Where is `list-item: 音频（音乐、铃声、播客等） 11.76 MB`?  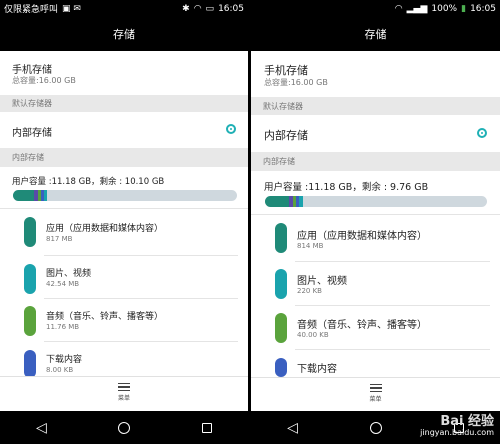
list-item: 音频（音乐、铃声、播客等） 11.76 MB is located at coordinates (124, 321).